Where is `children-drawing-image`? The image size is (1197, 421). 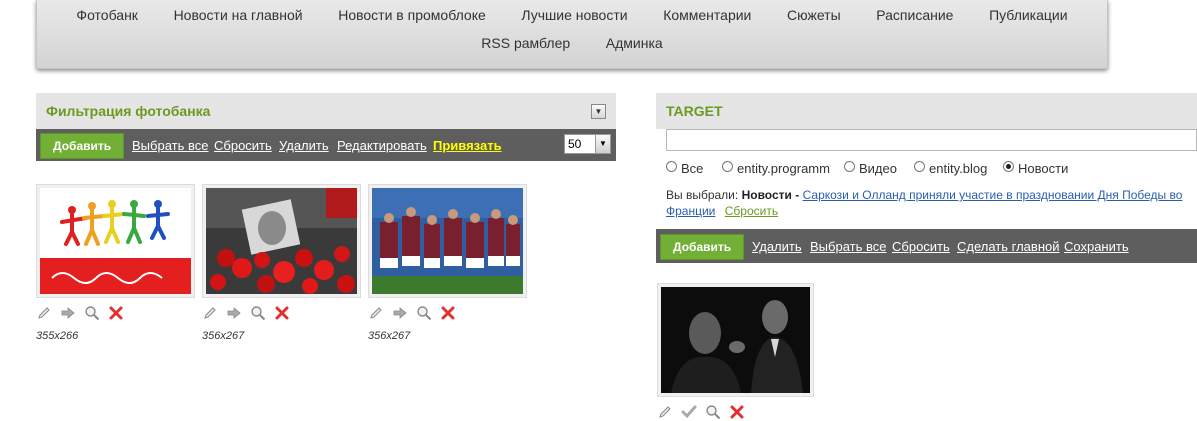
children-drawing-image is located at coordinates (115, 241).